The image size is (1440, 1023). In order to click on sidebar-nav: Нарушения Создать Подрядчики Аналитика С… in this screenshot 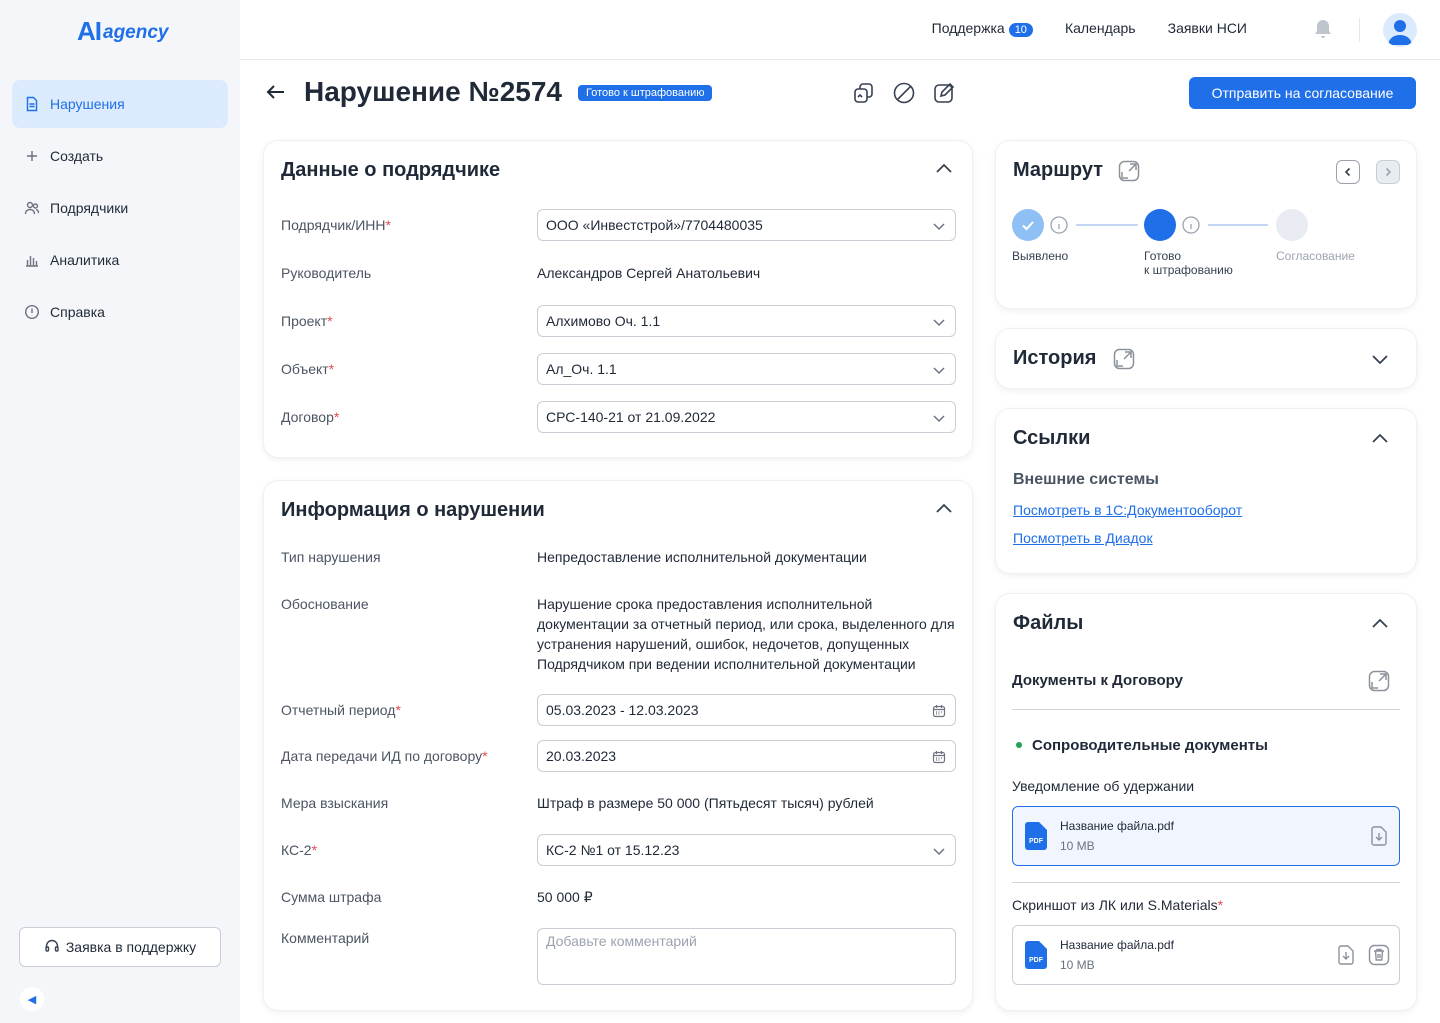, I will do `click(120, 210)`.